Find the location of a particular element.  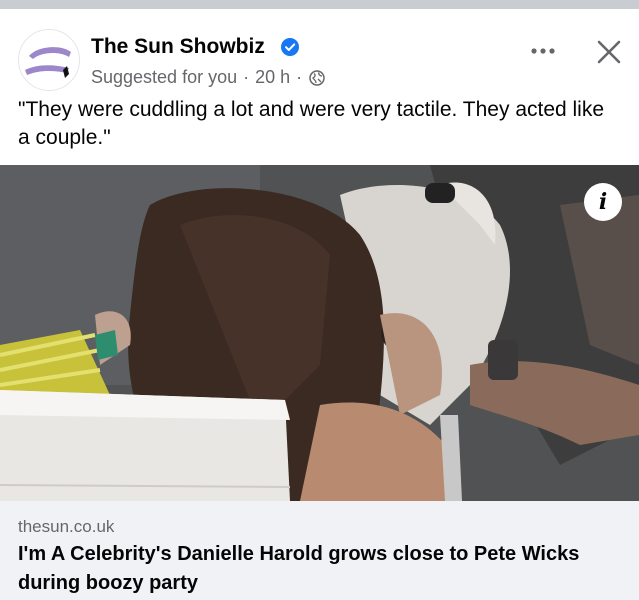

page-avatar is located at coordinates (49, 60).